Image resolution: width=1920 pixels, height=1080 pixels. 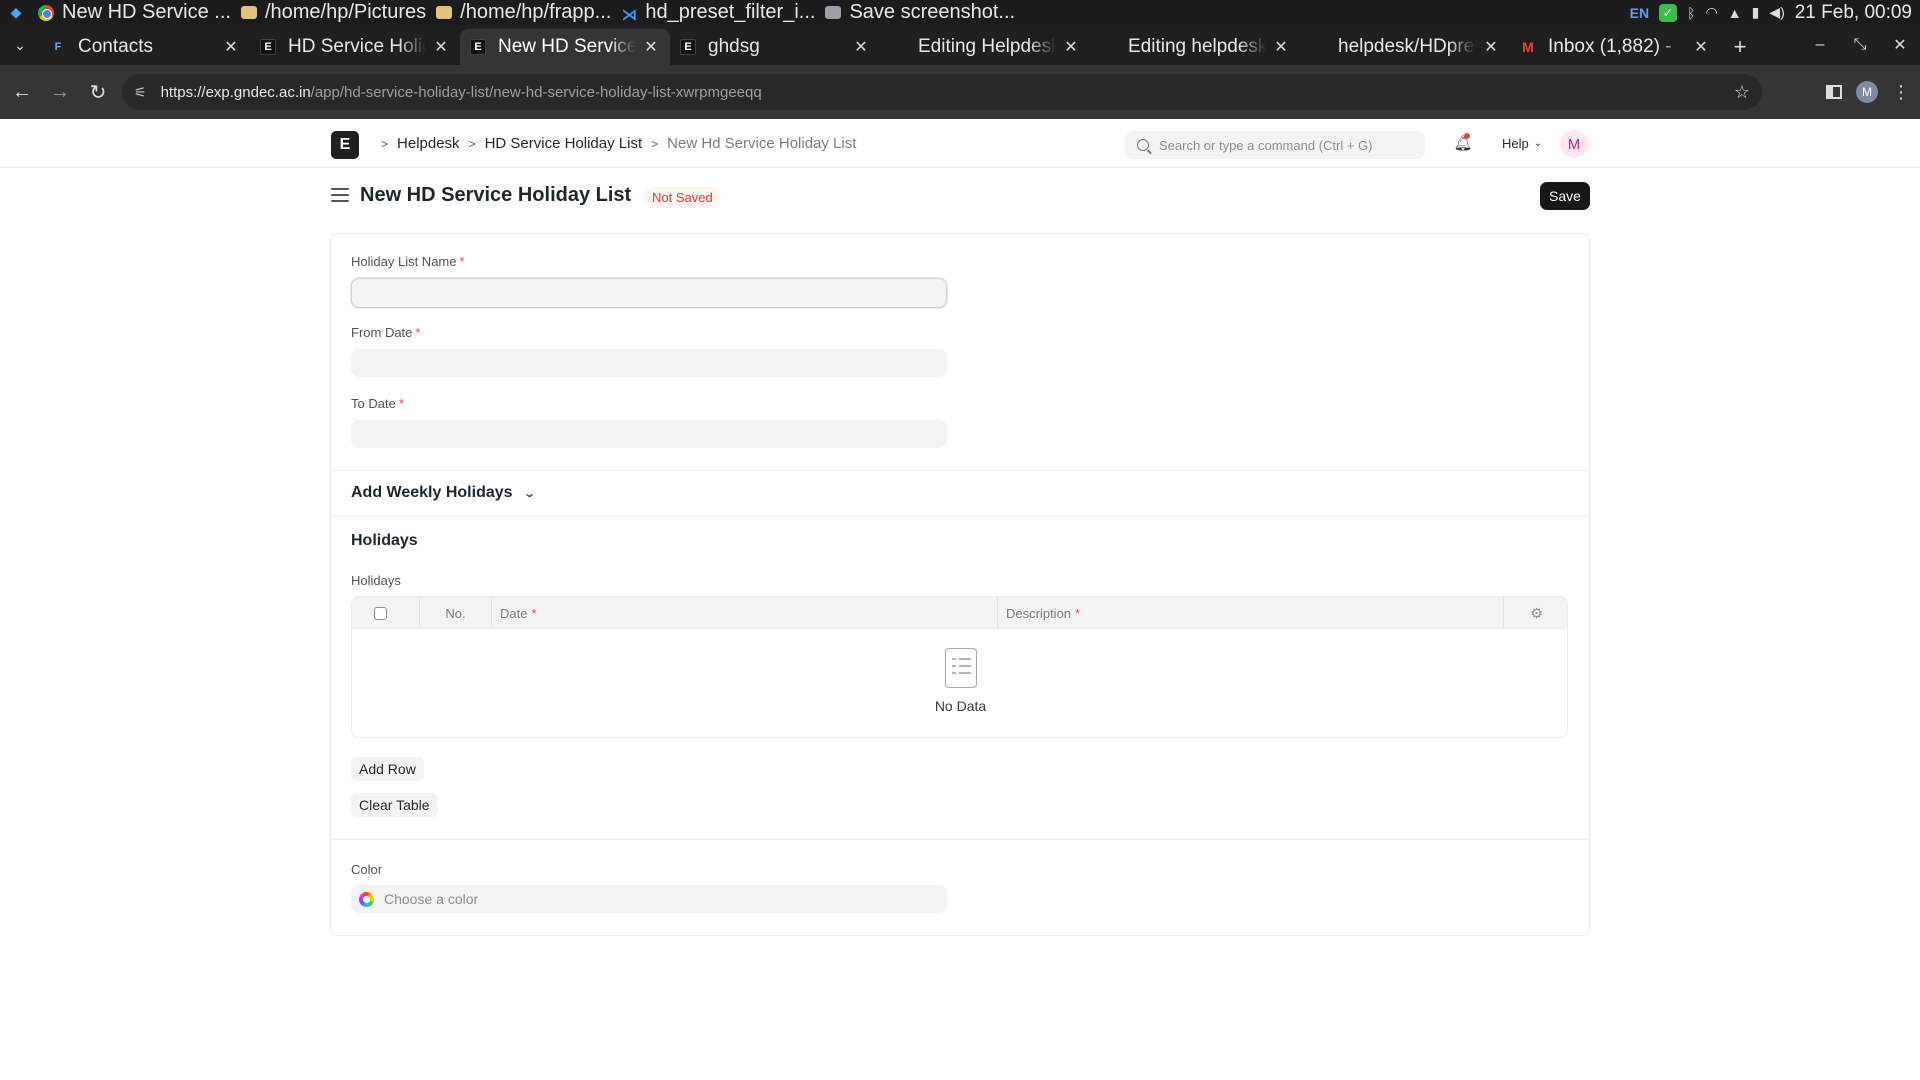 I want to click on back-arrow-icon: ←, so click(x=22, y=92).